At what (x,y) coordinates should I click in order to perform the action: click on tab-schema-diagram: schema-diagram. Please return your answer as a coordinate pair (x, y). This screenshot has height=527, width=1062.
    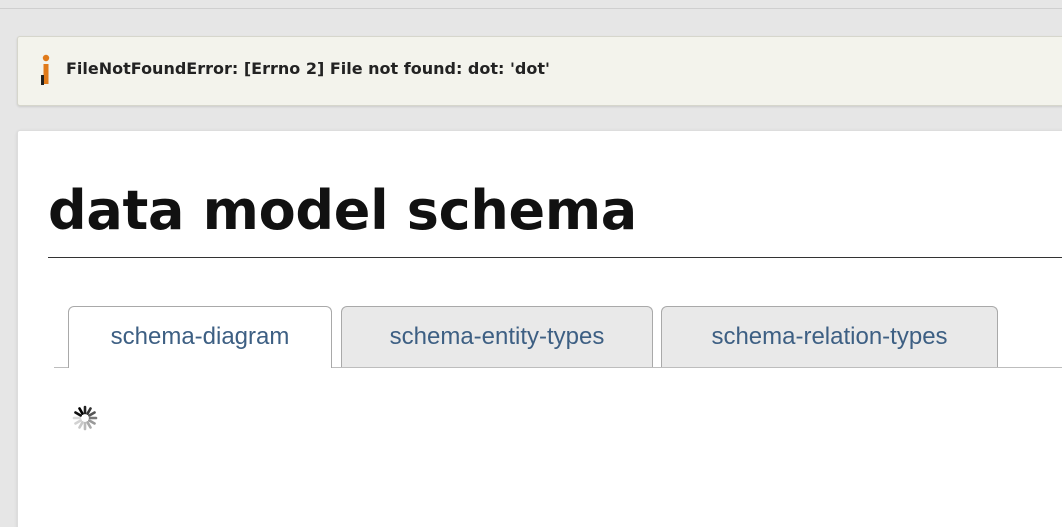
    Looking at the image, I should click on (200, 337).